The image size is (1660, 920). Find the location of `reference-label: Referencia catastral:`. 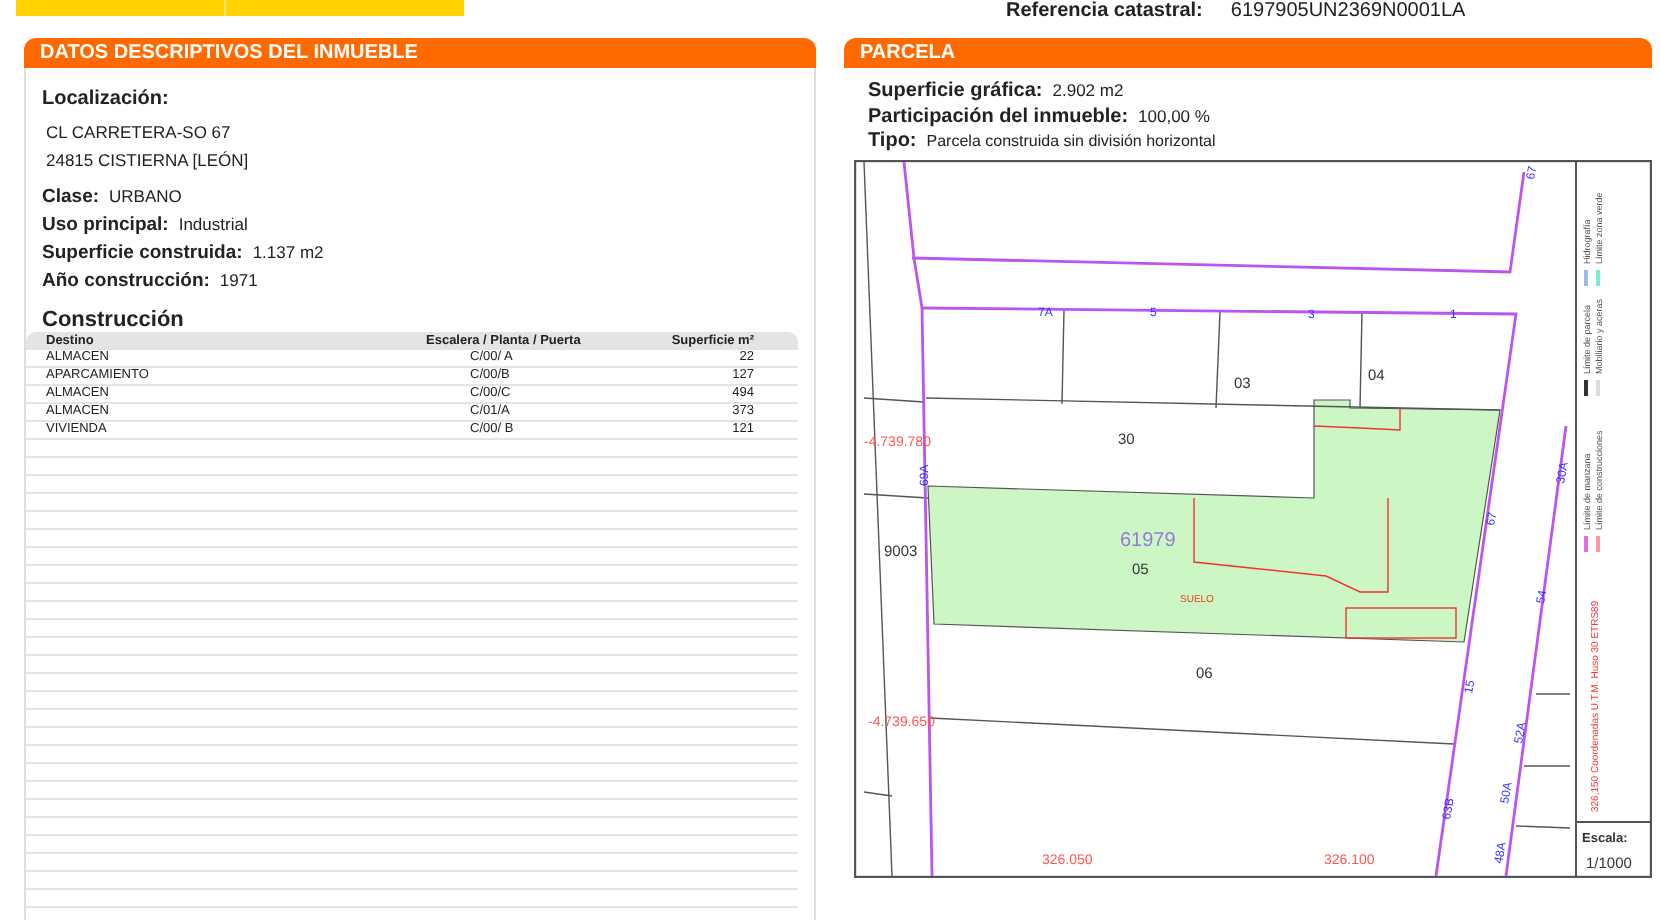

reference-label: Referencia catastral: is located at coordinates (1104, 11).